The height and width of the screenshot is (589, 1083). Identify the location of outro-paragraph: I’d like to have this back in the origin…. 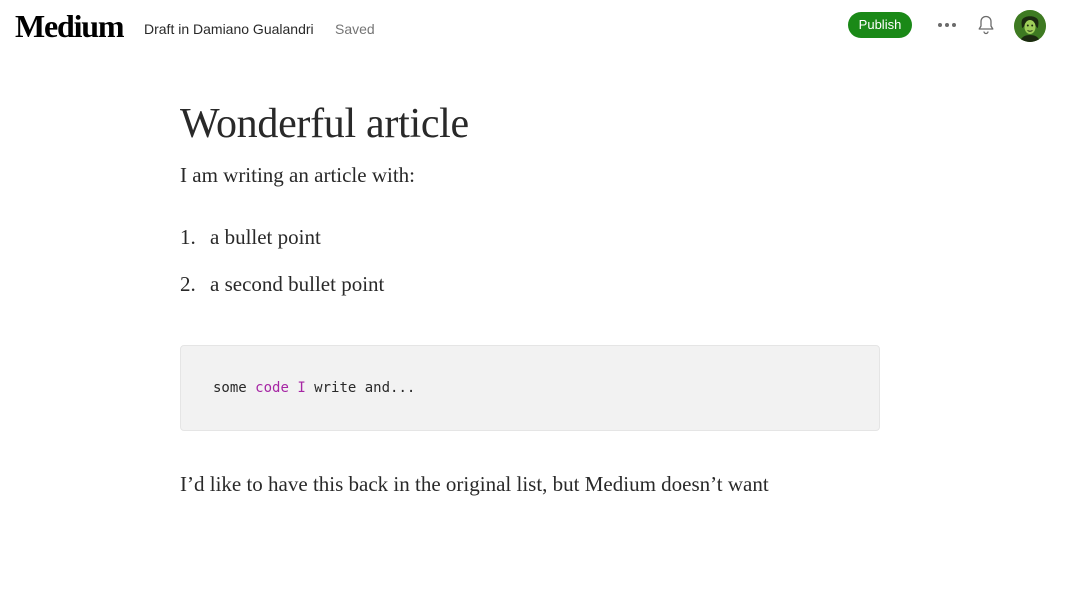
(474, 484).